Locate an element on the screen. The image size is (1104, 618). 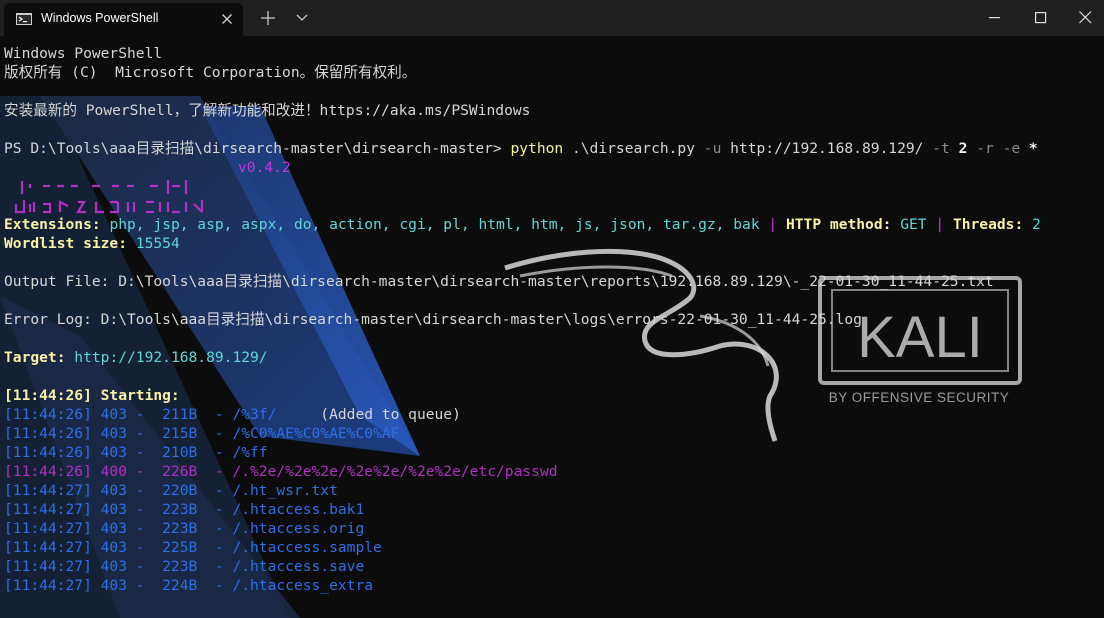
cmd-flag-e: -e is located at coordinates (1011, 148).